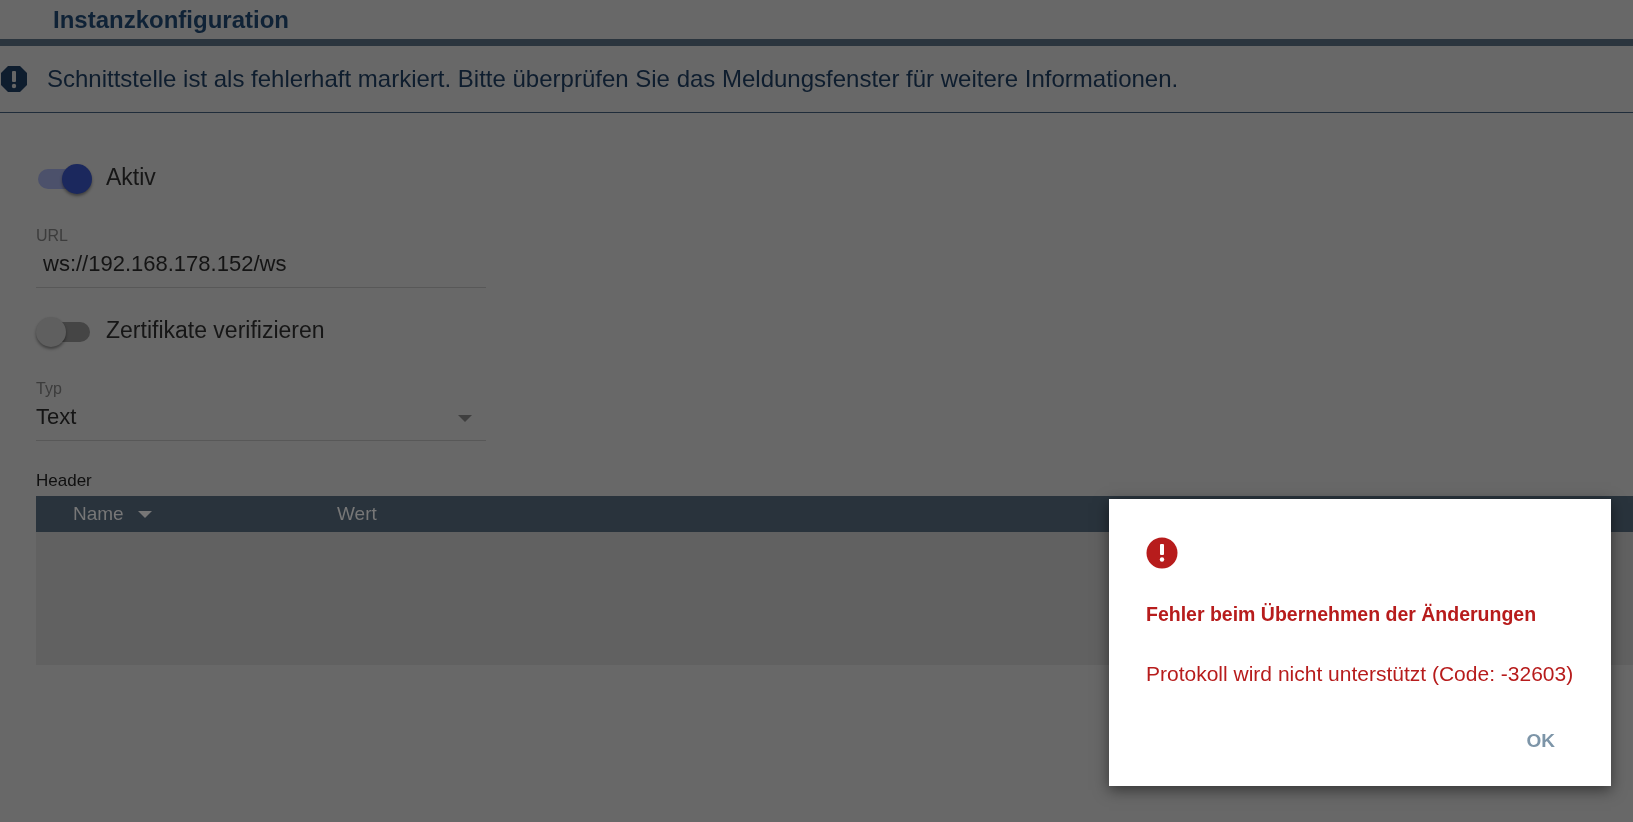 This screenshot has width=1633, height=822. Describe the element at coordinates (357, 514) in the screenshot. I see `column-header: Wert` at that location.